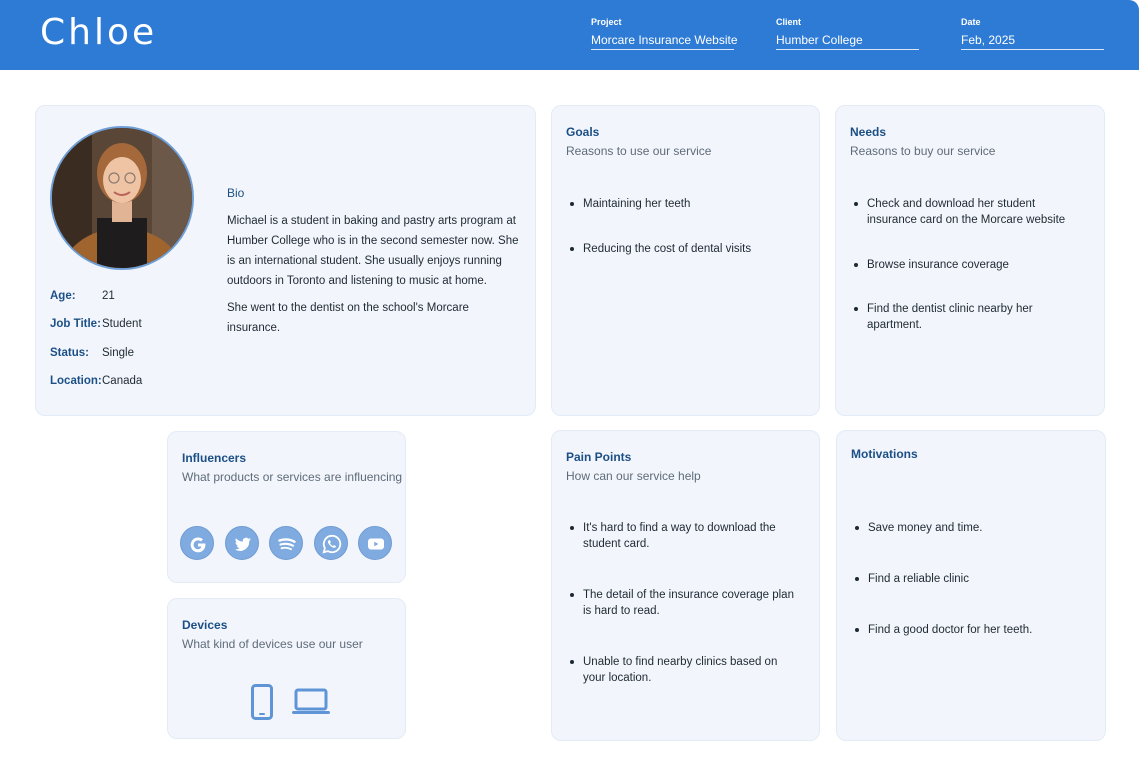  I want to click on devices-title: Devices, so click(205, 625).